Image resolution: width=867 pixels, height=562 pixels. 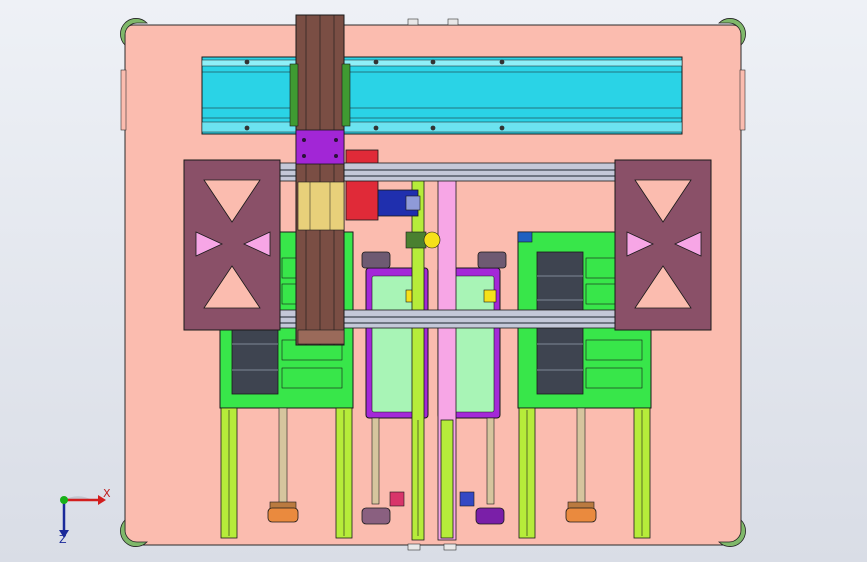 I want to click on left-end-bracket, so click(x=232, y=245).